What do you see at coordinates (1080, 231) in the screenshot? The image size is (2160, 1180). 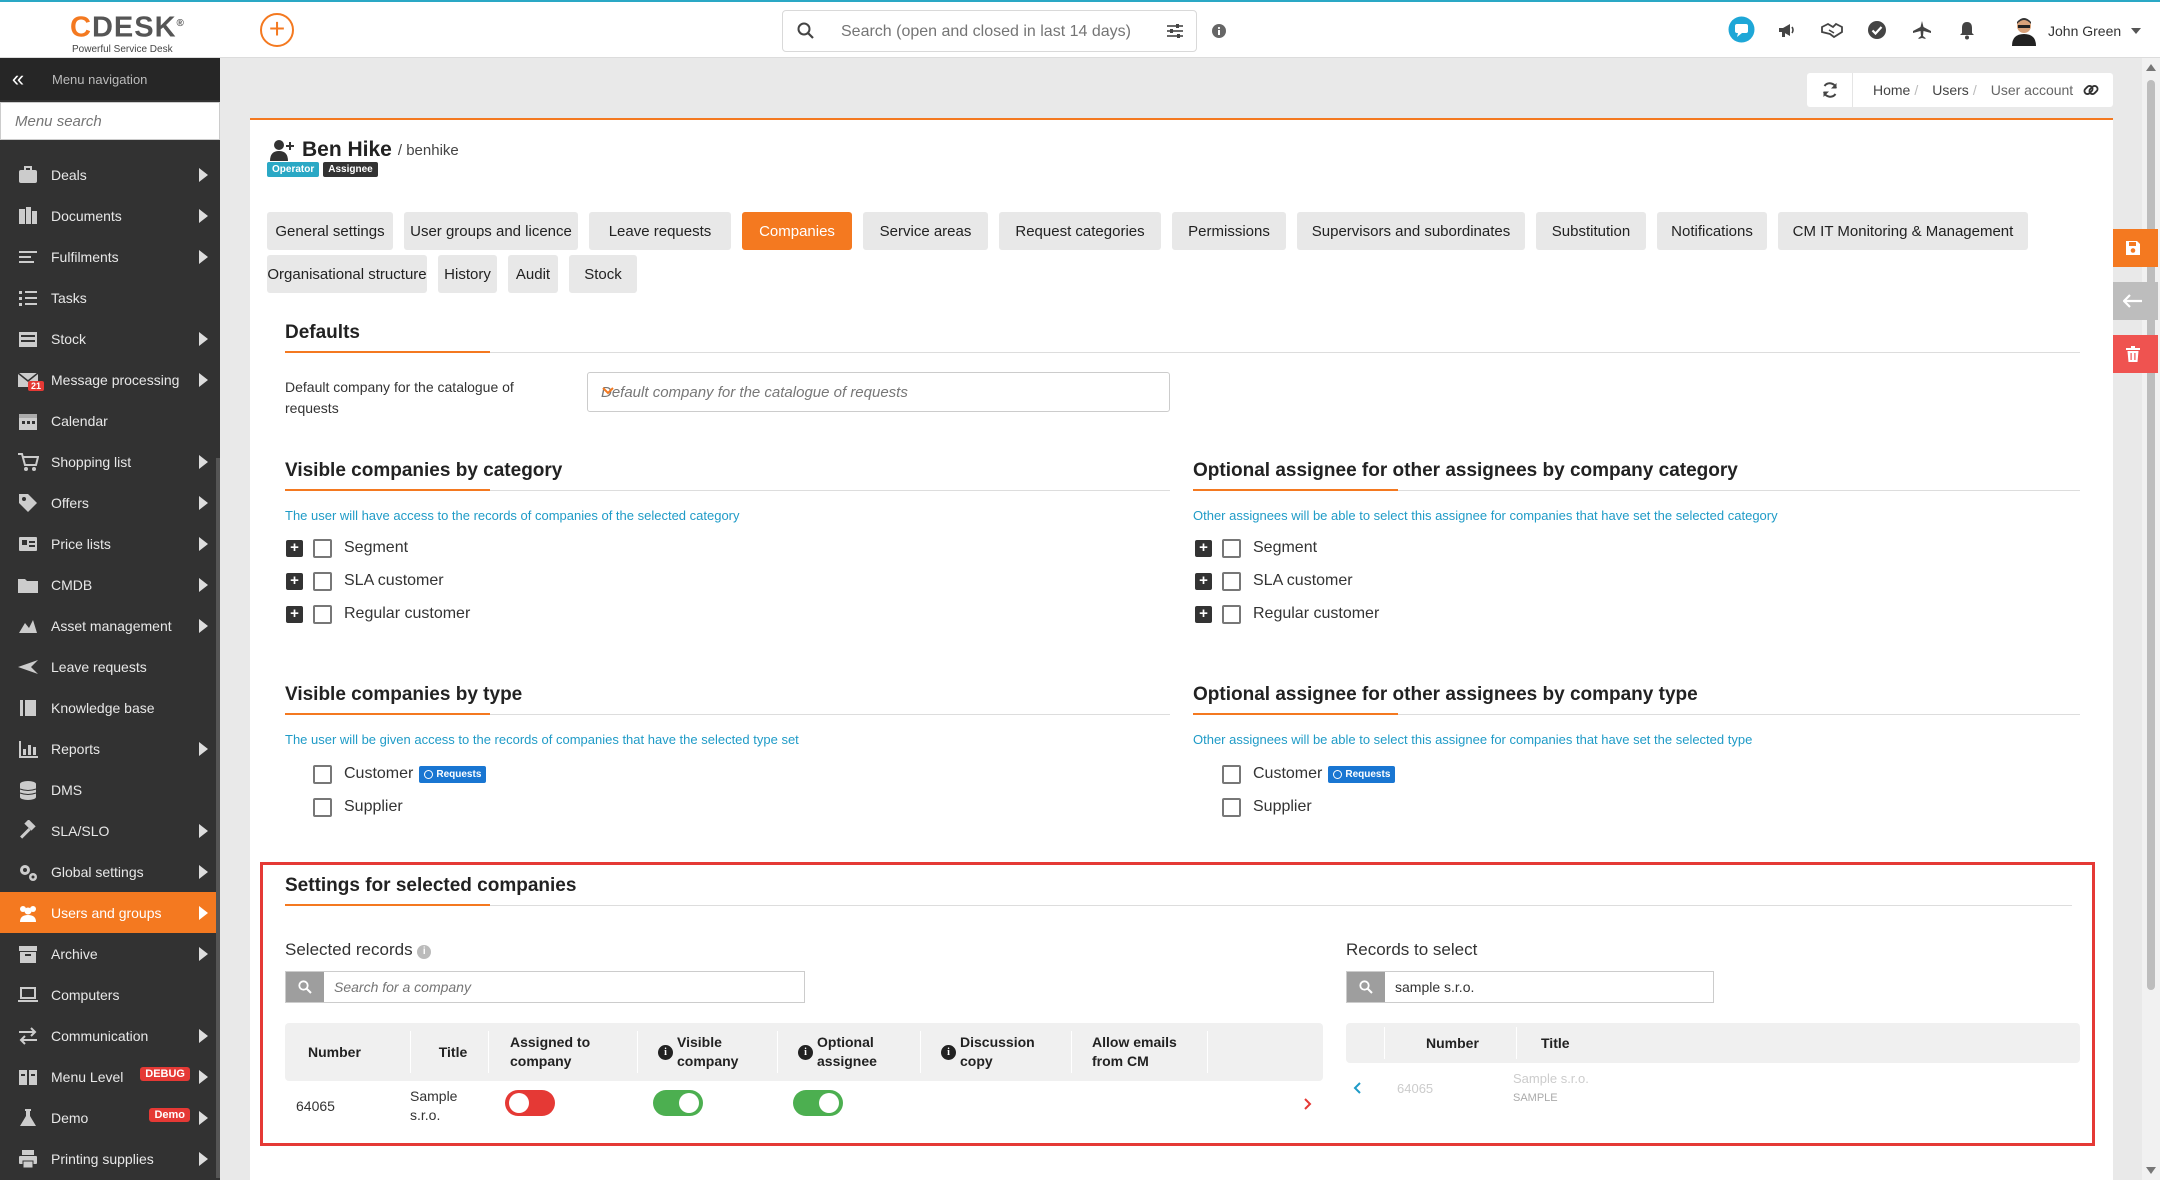 I see `tab-request-categories: Request categories` at bounding box center [1080, 231].